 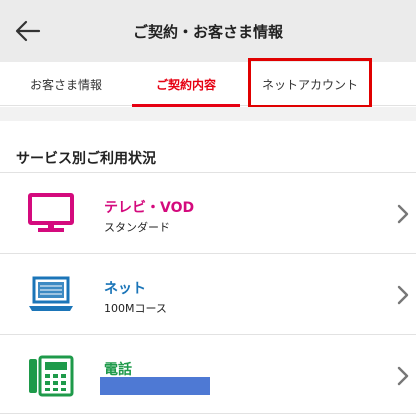 I want to click on tab-bar: お客さま情報 ご契約内容 ネットアカウント, so click(x=208, y=84).